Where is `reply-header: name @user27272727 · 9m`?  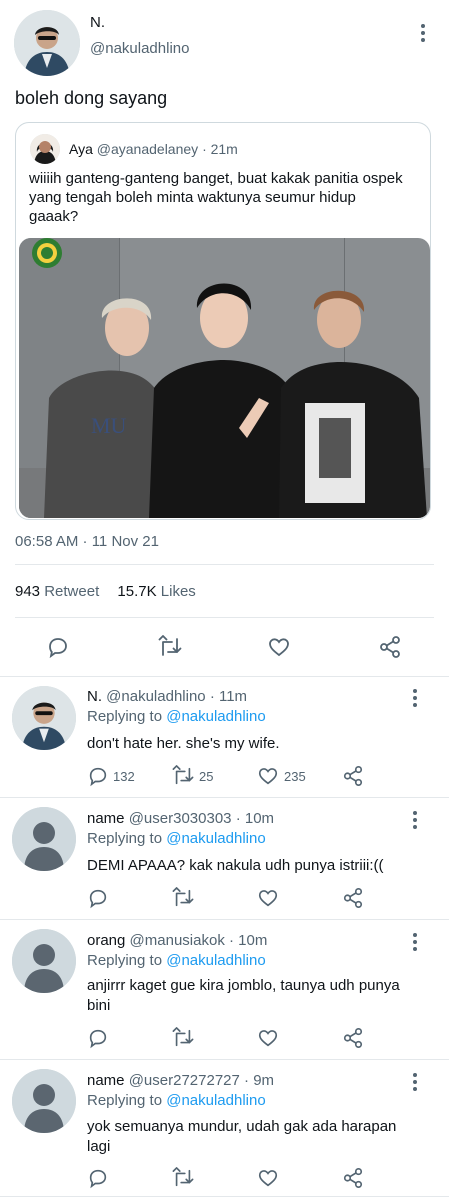
reply-header: name @user27272727 · 9m is located at coordinates (180, 1080).